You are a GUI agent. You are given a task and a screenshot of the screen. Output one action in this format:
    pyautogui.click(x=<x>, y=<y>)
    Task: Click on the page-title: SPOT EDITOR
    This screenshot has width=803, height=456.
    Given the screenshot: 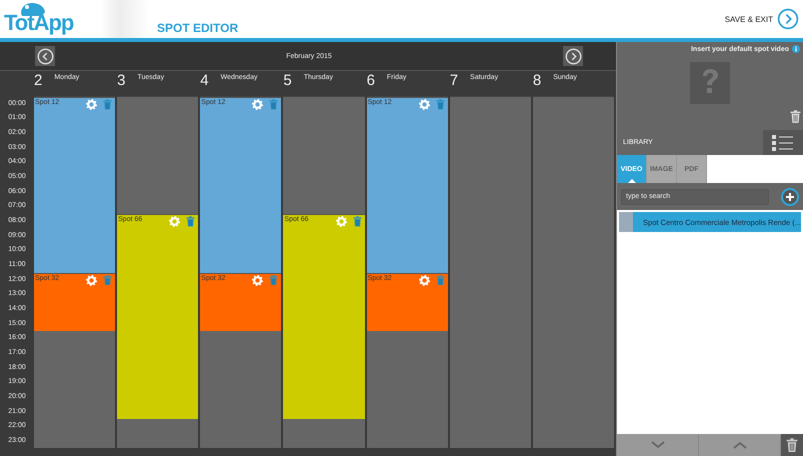 What is the action you would take?
    pyautogui.click(x=197, y=28)
    